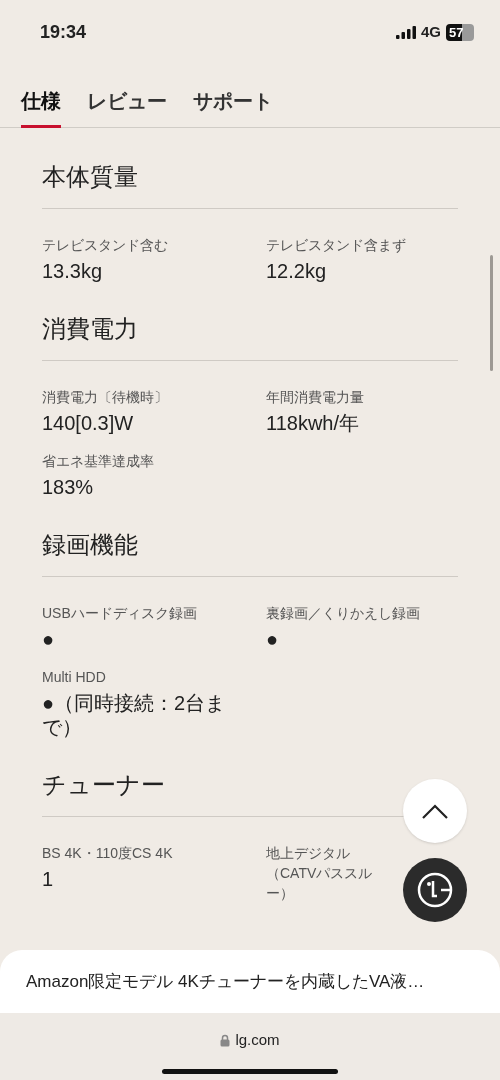  I want to click on spec-label: テレビスタンド含まず, so click(336, 245).